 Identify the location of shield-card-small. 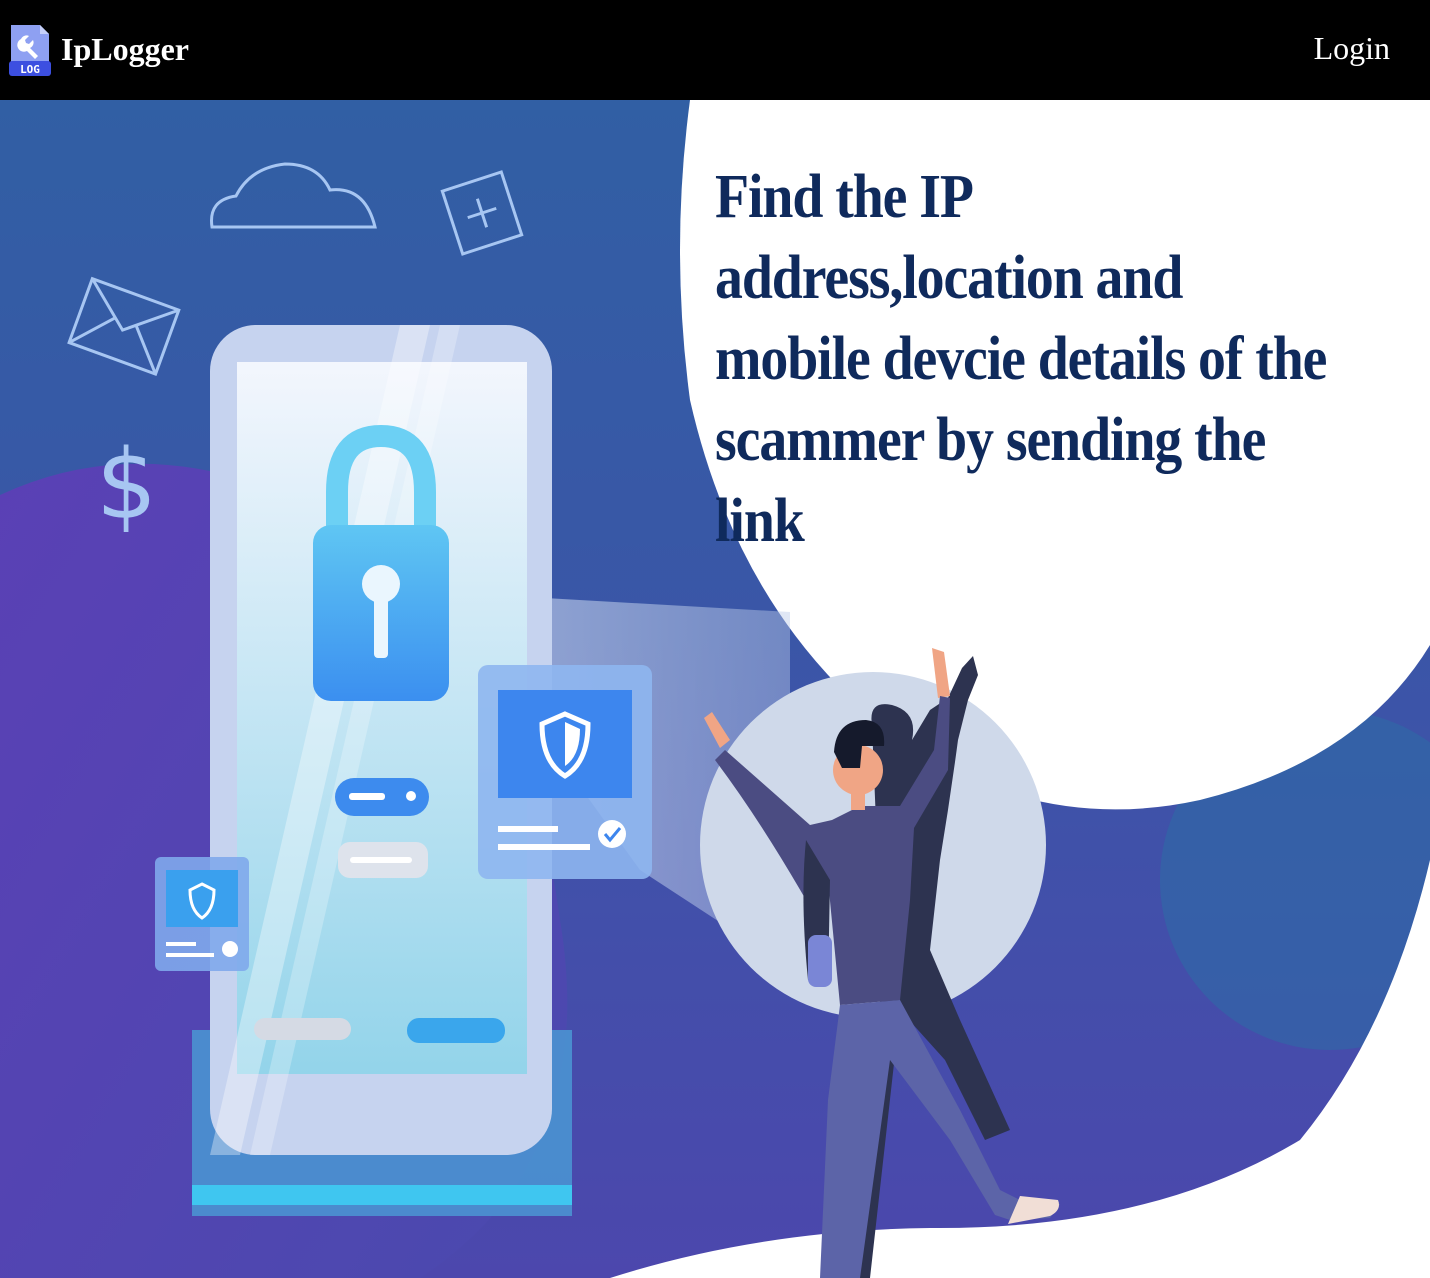
(202, 914).